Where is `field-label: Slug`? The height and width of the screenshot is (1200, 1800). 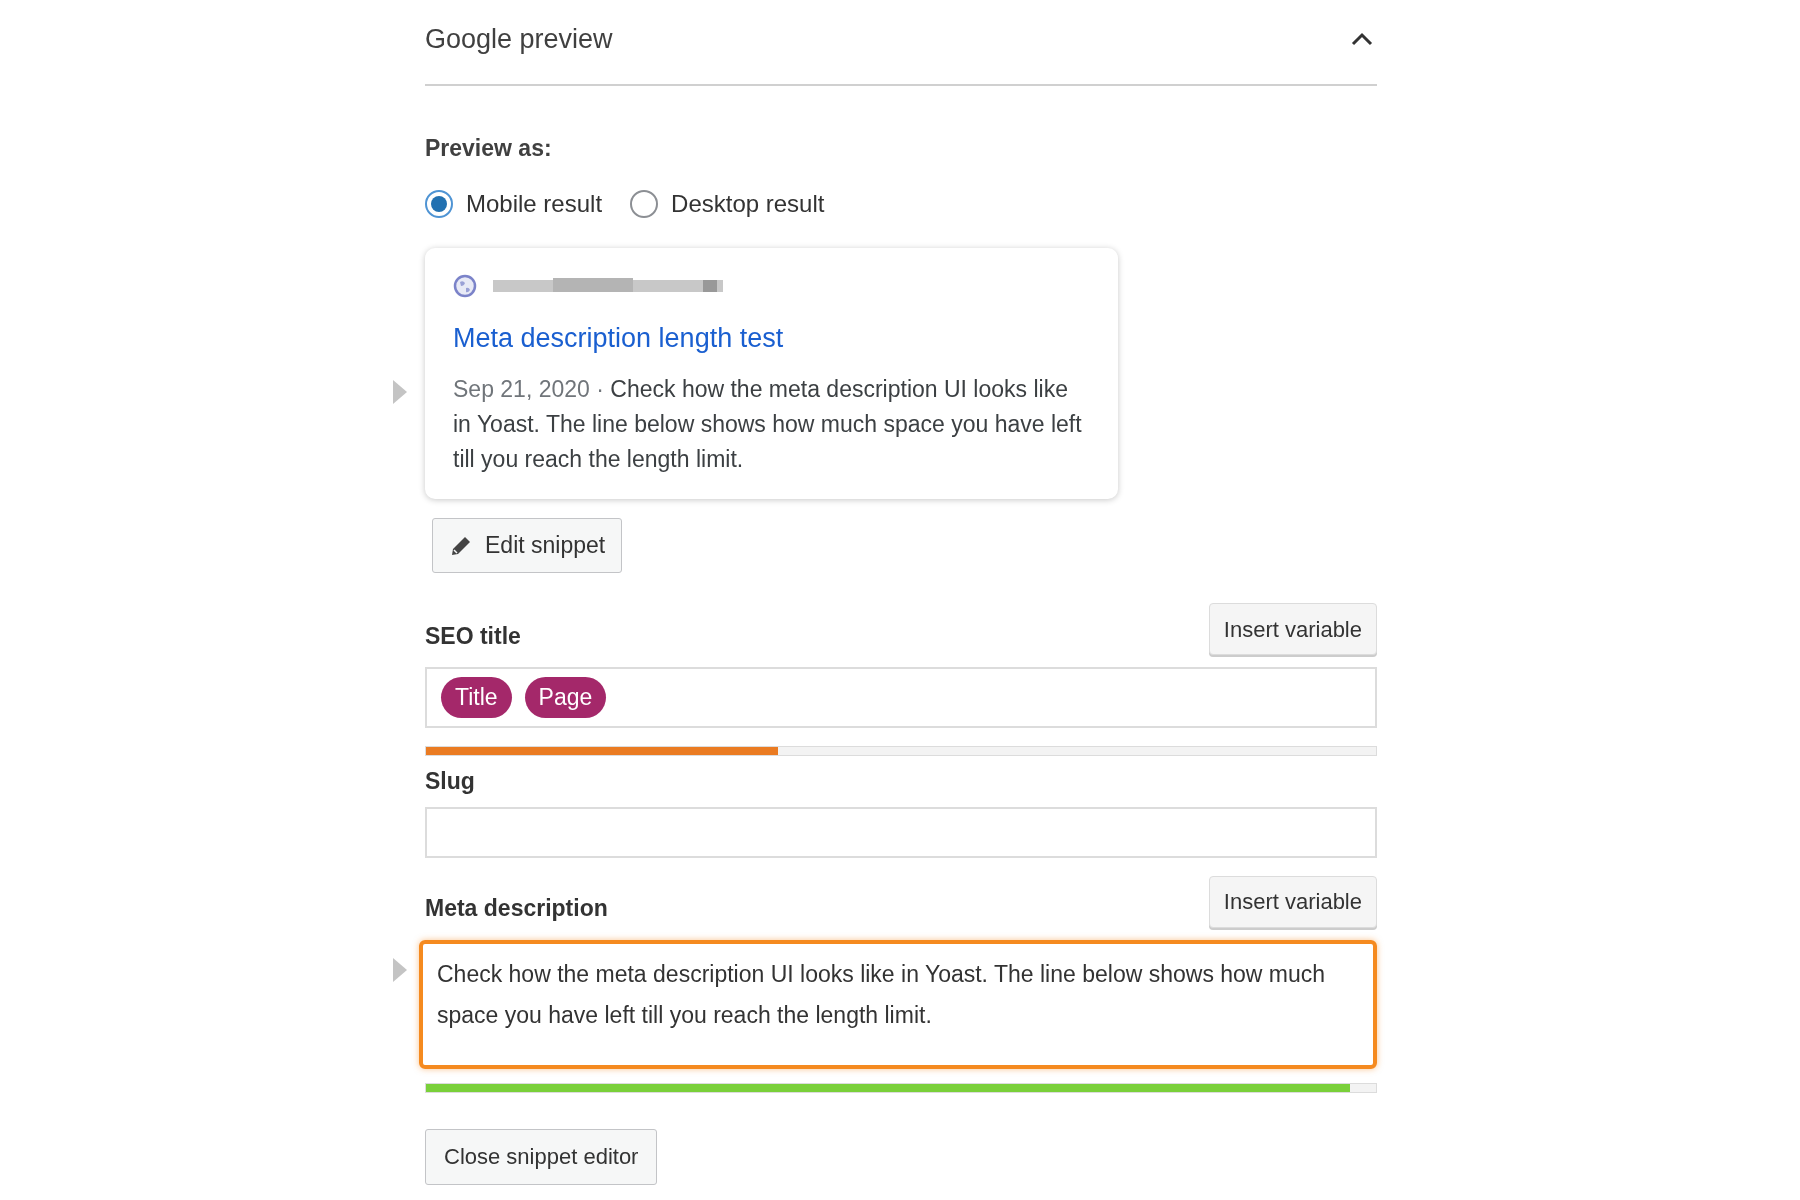 field-label: Slug is located at coordinates (450, 781).